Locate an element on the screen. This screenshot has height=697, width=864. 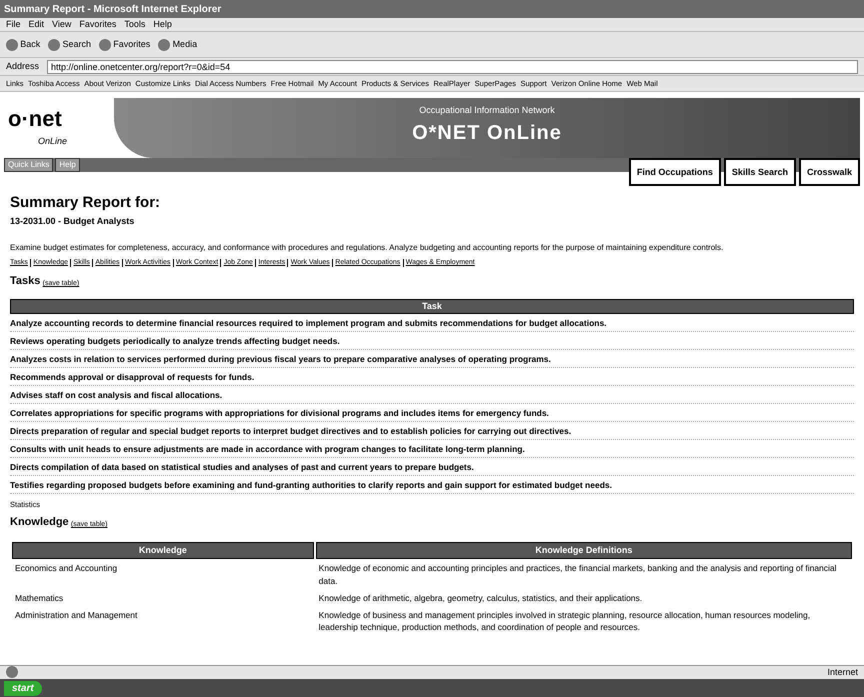
section-title: Knowledge is located at coordinates (39, 522).